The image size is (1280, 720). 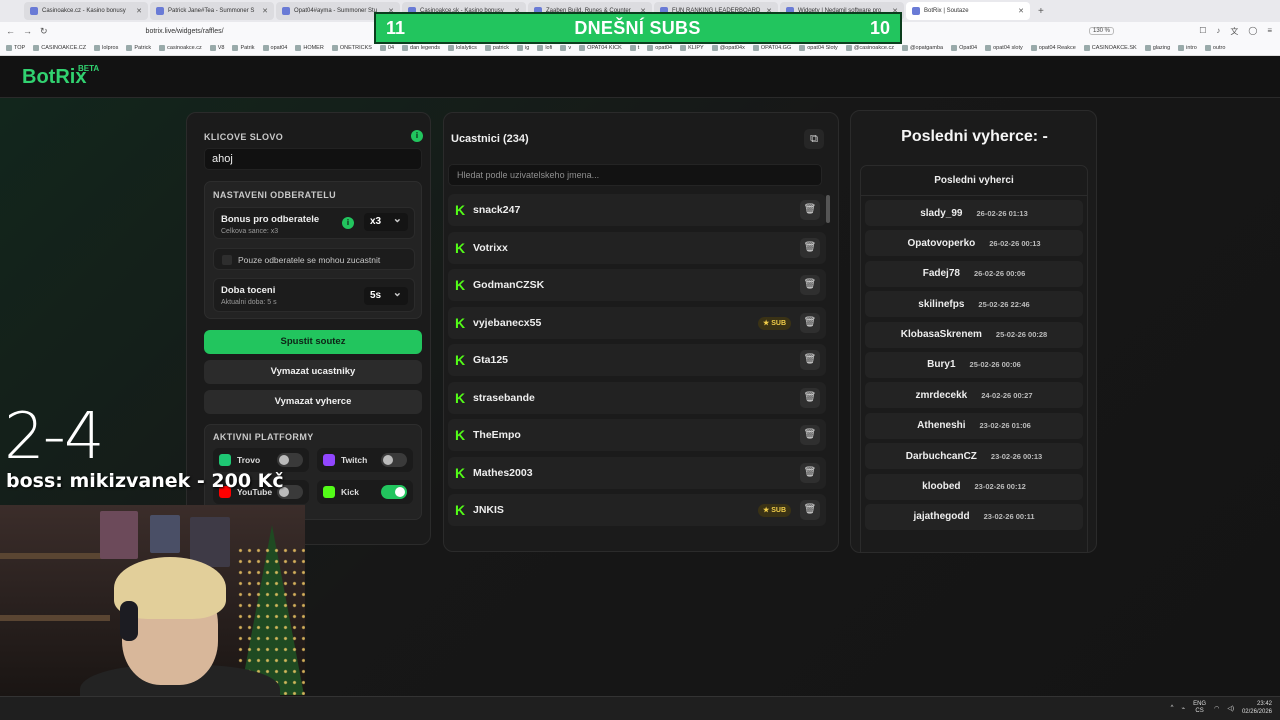 What do you see at coordinates (600, 48) in the screenshot?
I see `bookmark-item: OPAT04 KICK` at bounding box center [600, 48].